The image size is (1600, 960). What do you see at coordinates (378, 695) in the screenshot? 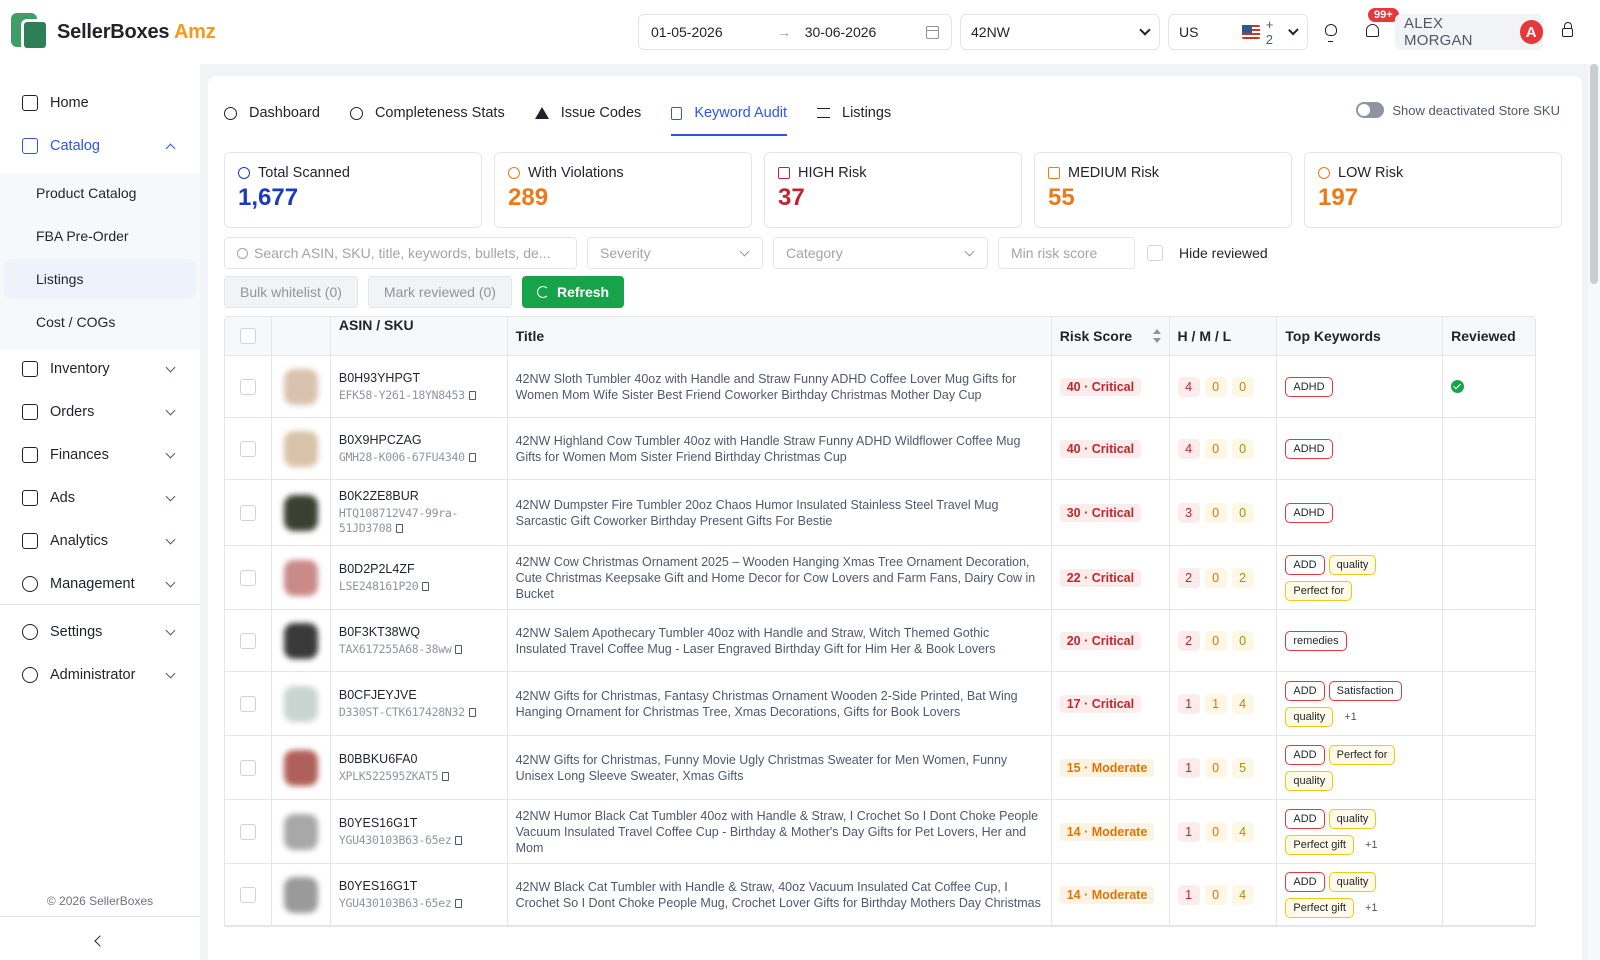
I see `asin: B0CFJEYJVE` at bounding box center [378, 695].